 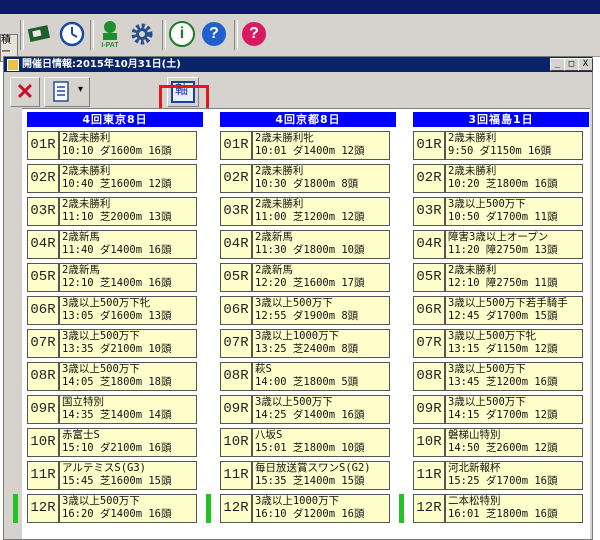 I want to click on race-info: 2歳未勝利 10:20 芝1800m 16頭, so click(x=514, y=178).